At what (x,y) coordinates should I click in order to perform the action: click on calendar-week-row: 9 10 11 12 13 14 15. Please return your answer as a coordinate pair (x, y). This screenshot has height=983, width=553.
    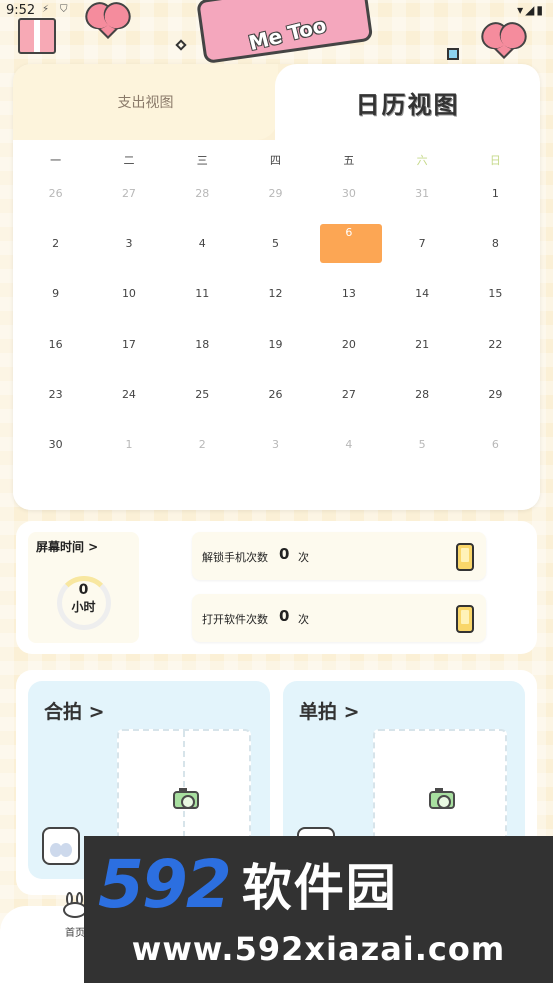
    Looking at the image, I should click on (276, 294).